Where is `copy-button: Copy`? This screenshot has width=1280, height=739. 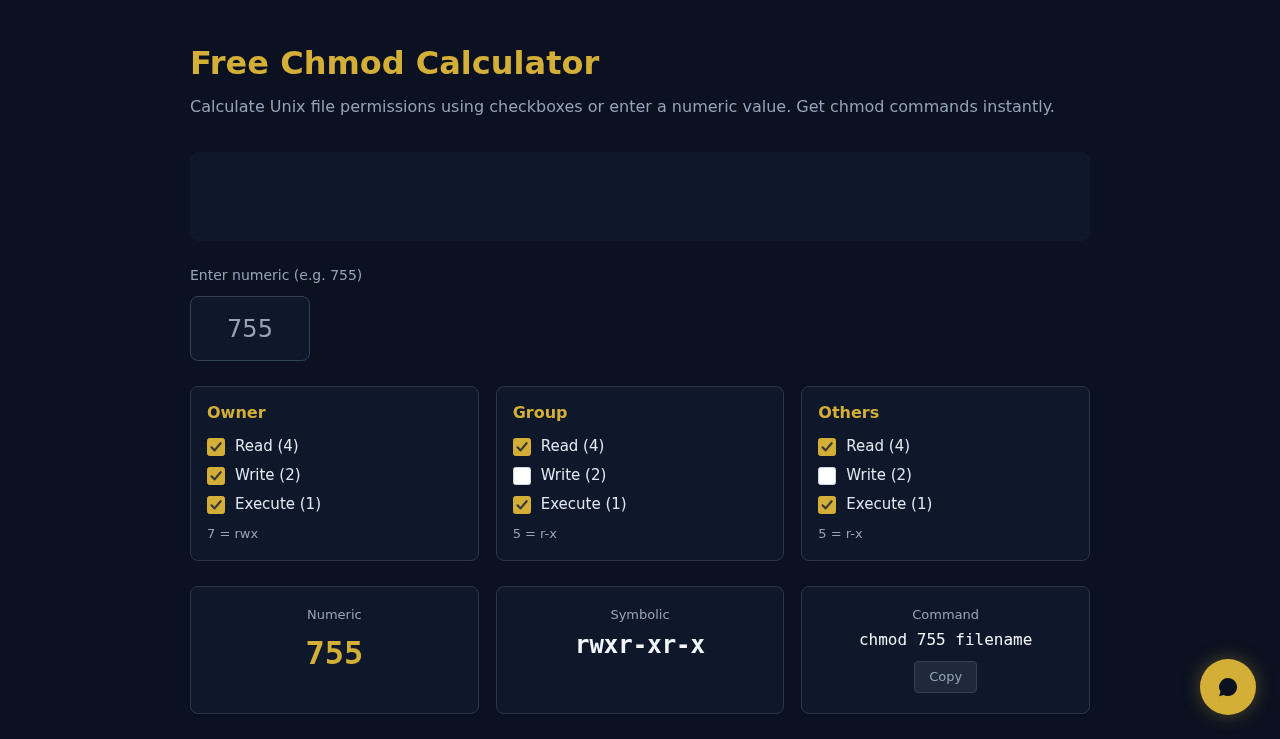
copy-button: Copy is located at coordinates (946, 677).